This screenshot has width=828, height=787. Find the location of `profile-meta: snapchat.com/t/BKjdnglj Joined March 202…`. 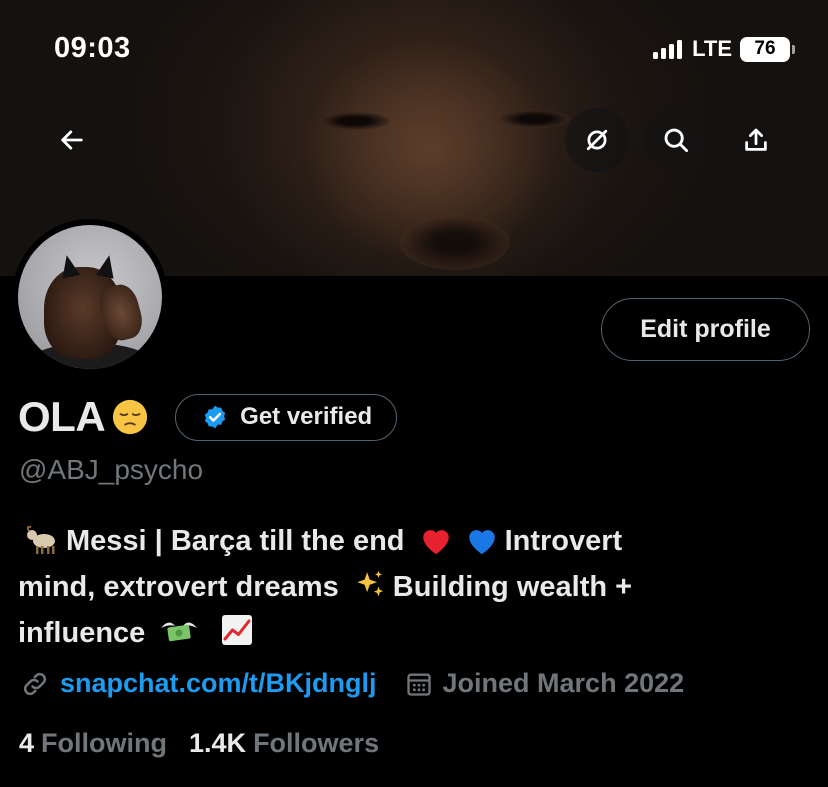

profile-meta: snapchat.com/t/BKjdnglj Joined March 202… is located at coordinates (352, 683).